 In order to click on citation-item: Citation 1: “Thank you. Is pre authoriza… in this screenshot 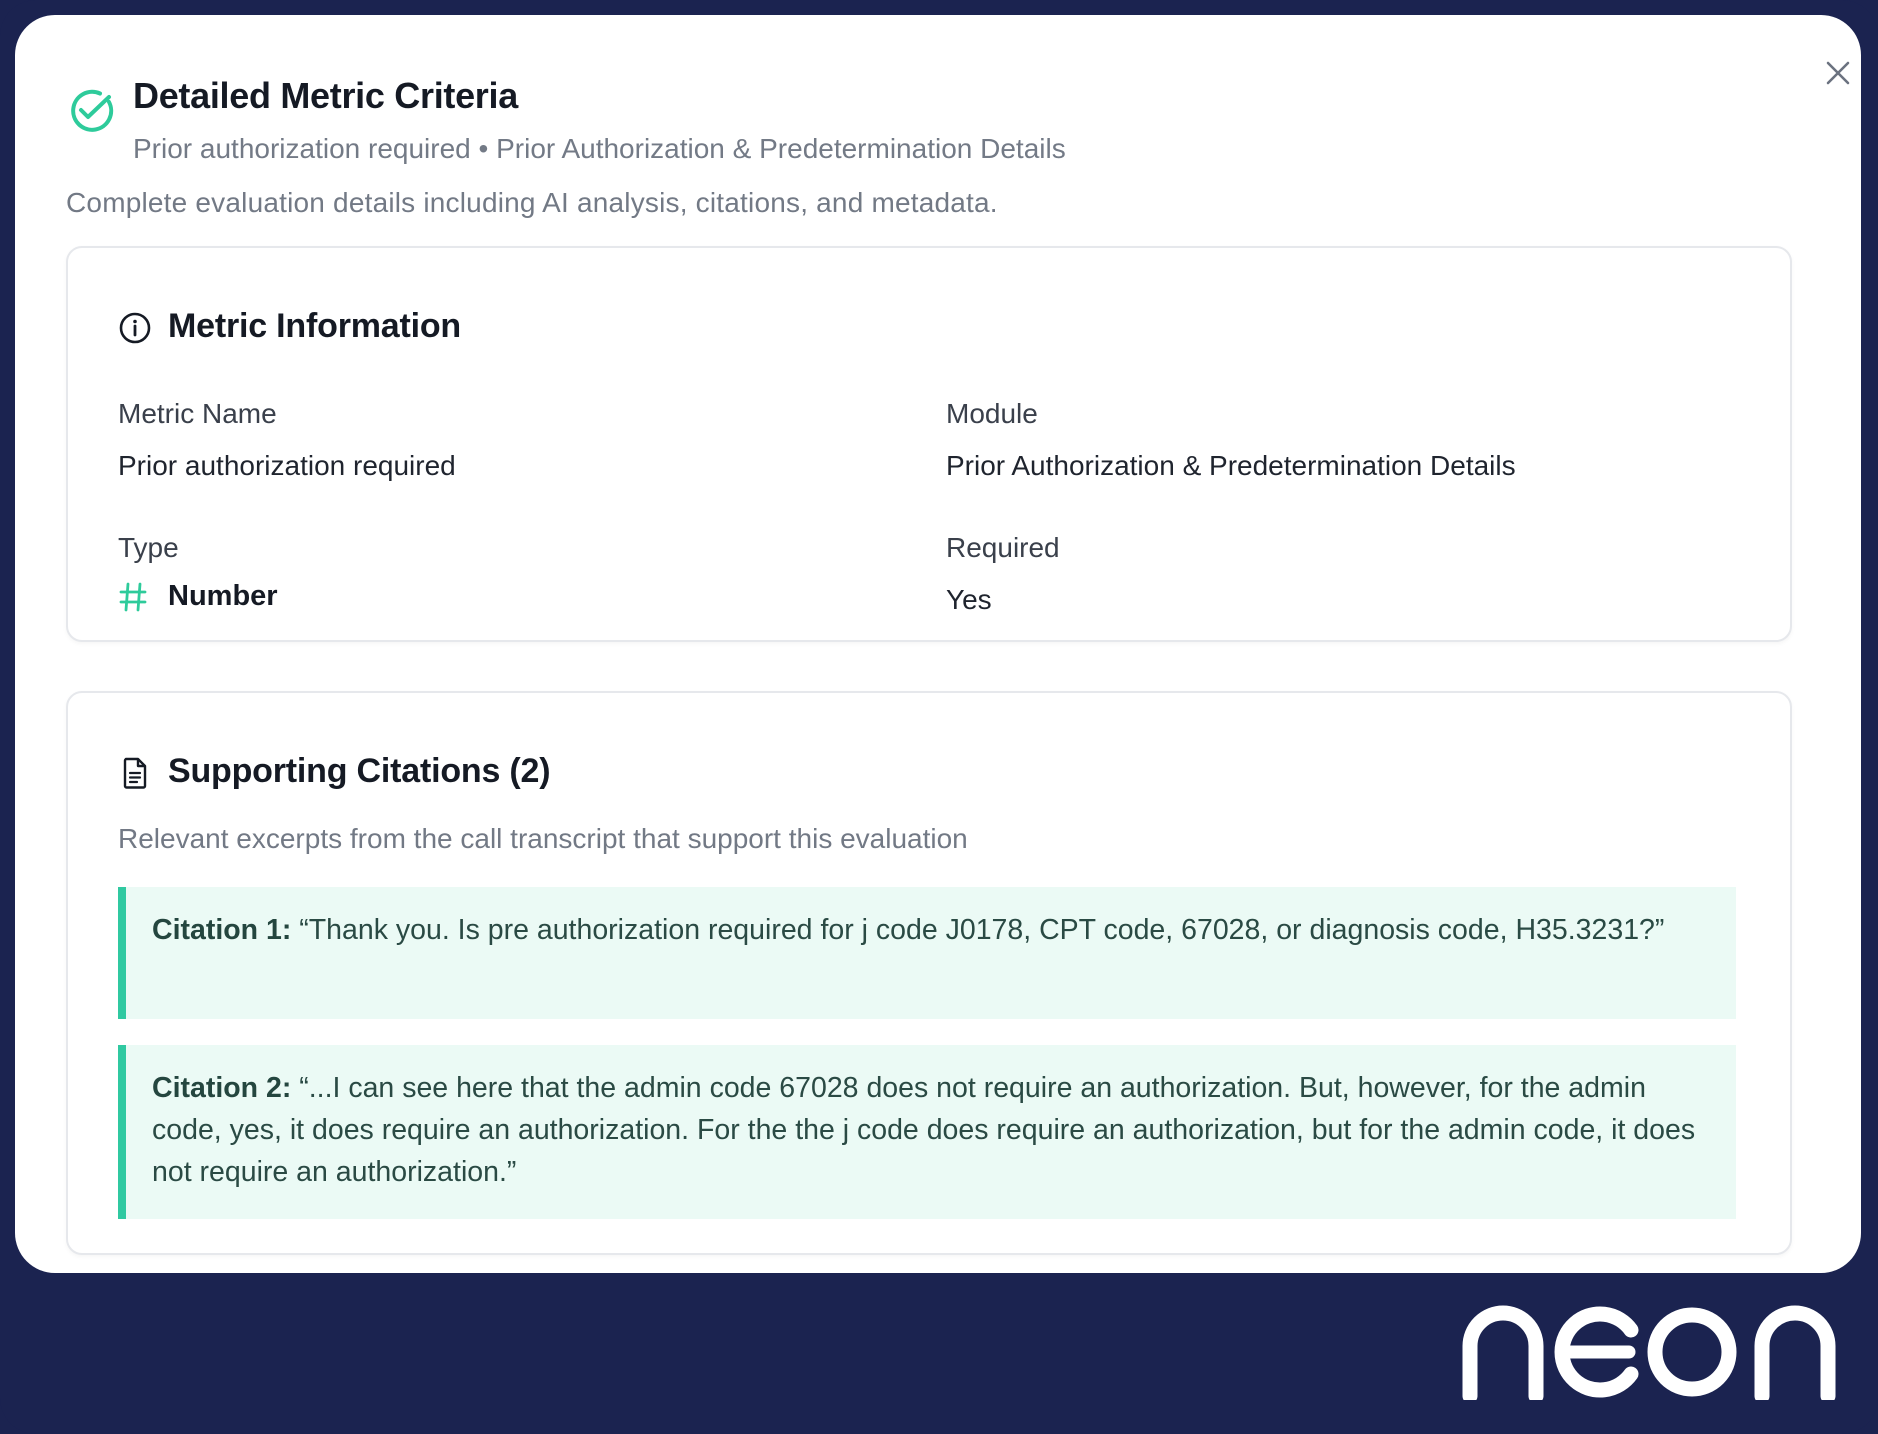, I will do `click(927, 953)`.